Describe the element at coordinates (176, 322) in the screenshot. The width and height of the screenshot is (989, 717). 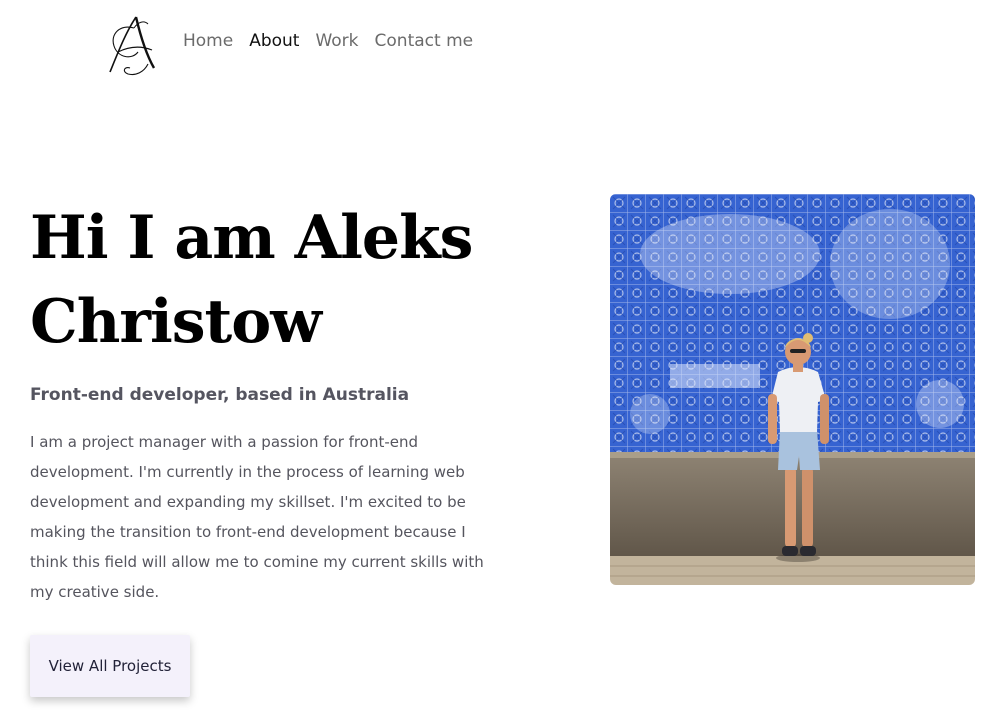
I see `hero-title-line2: Christow` at that location.